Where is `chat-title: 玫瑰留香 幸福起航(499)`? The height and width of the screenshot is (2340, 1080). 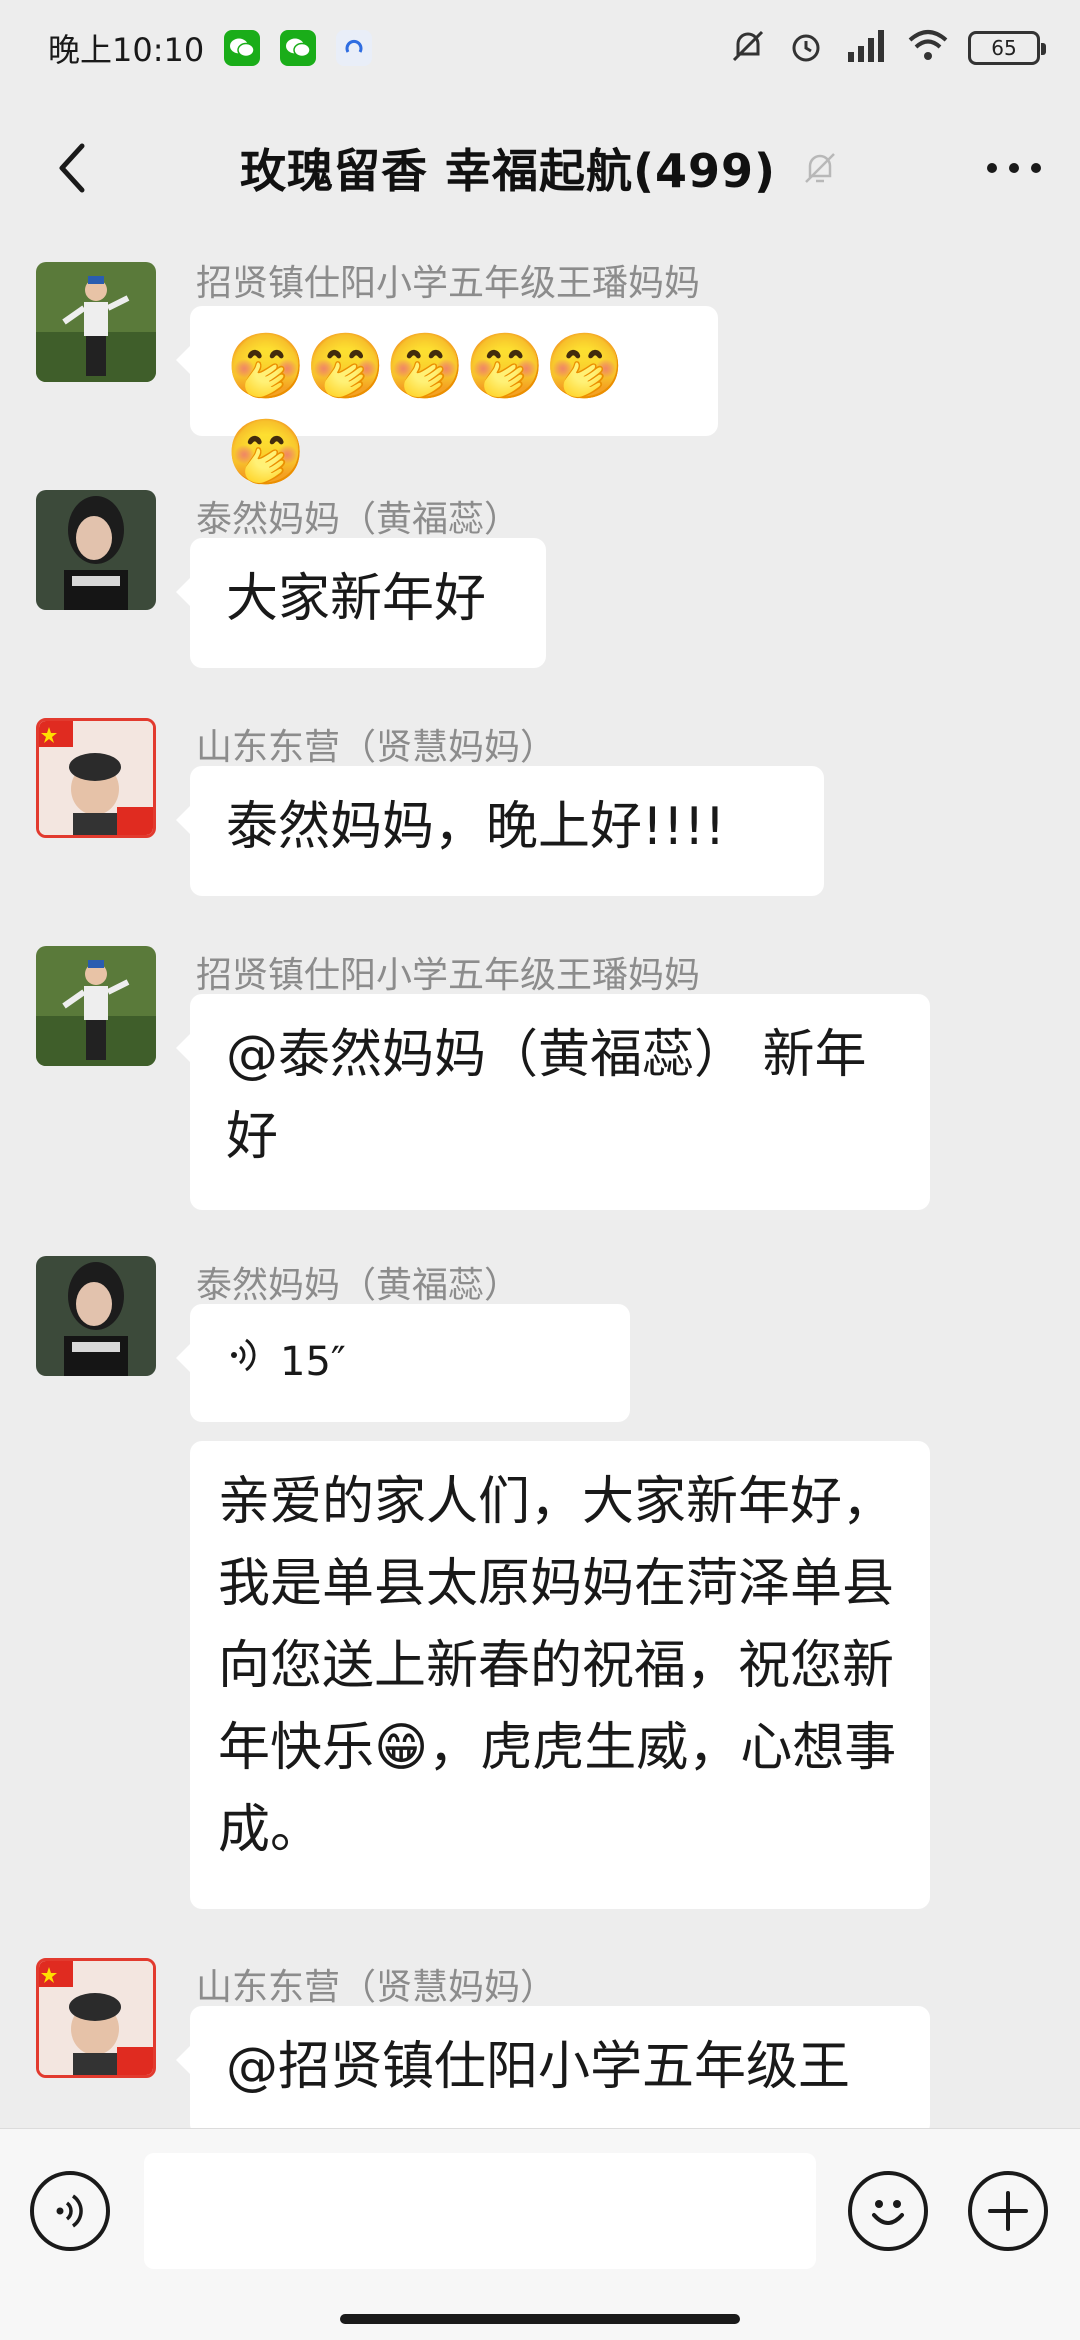 chat-title: 玫瑰留香 幸福起航(499) is located at coordinates (508, 171).